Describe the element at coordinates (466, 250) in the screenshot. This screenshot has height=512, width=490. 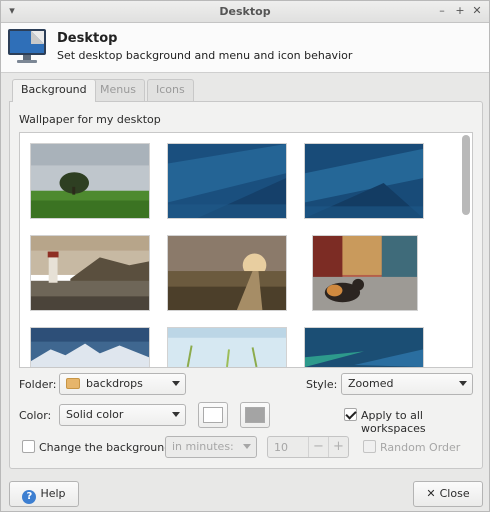
I see `gallery-scrollbar` at that location.